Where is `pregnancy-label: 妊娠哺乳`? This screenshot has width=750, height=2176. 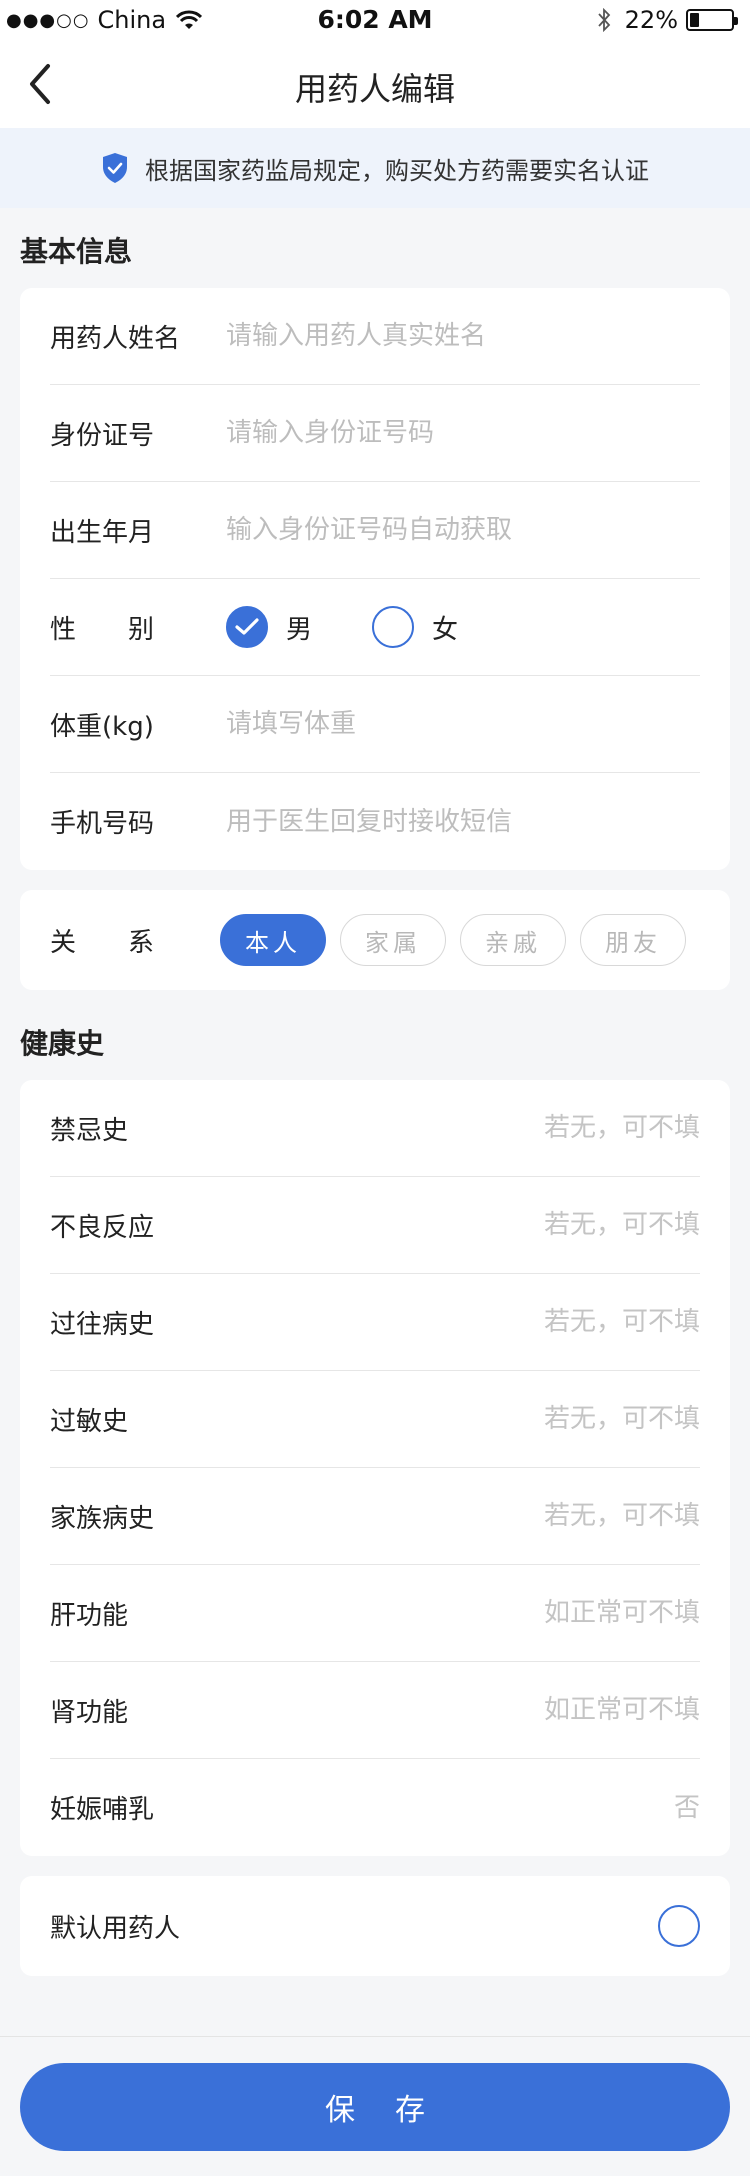 pregnancy-label: 妊娠哺乳 is located at coordinates (102, 1810).